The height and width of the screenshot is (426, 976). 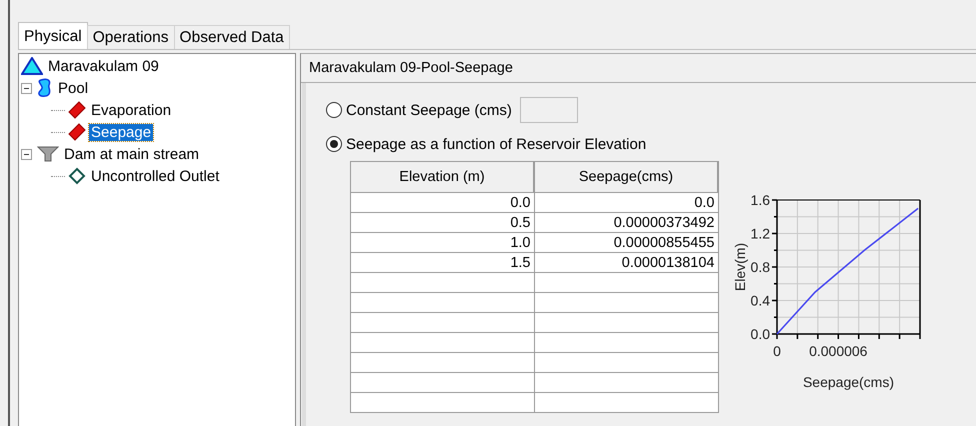 I want to click on option-label: Seepage as a function of Reservoir Elevation, so click(x=496, y=144).